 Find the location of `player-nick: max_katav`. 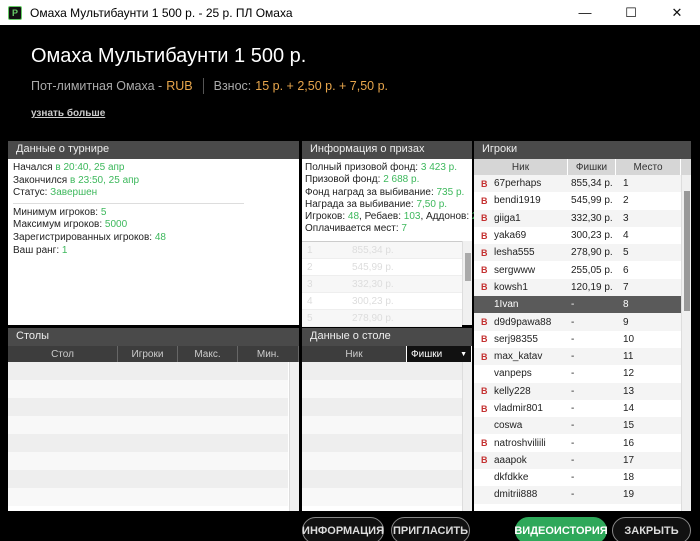

player-nick: max_katav is located at coordinates (518, 357).